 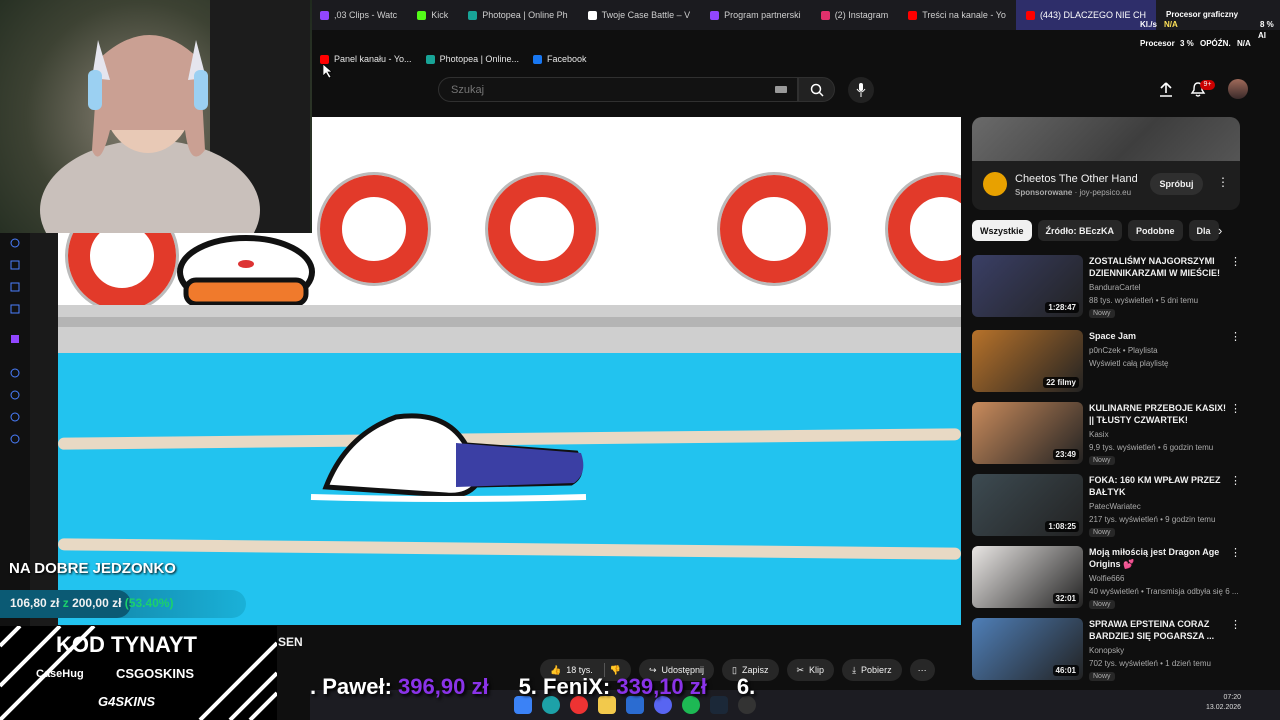 What do you see at coordinates (559, 59) in the screenshot?
I see `bookmark-item: Facebook` at bounding box center [559, 59].